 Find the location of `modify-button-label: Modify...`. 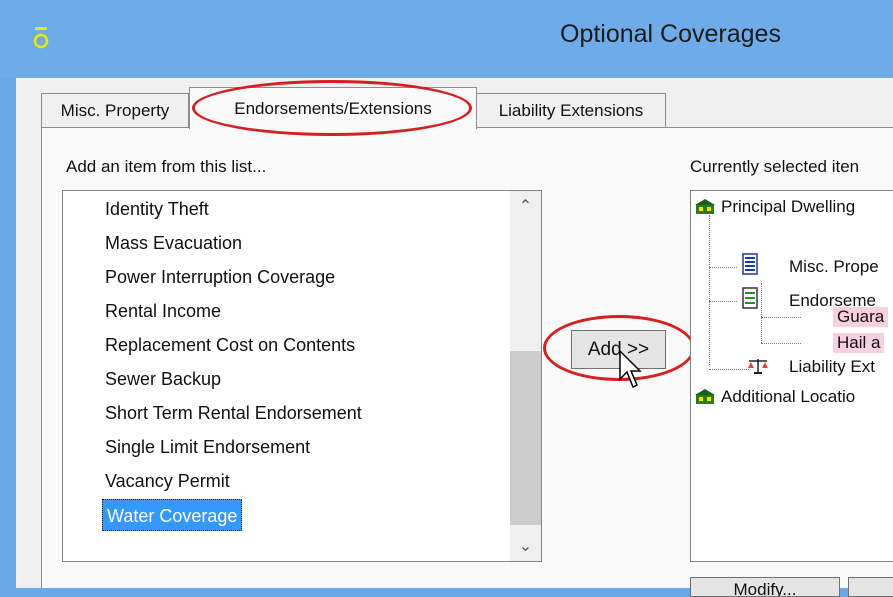

modify-button-label: Modify... is located at coordinates (765, 588).